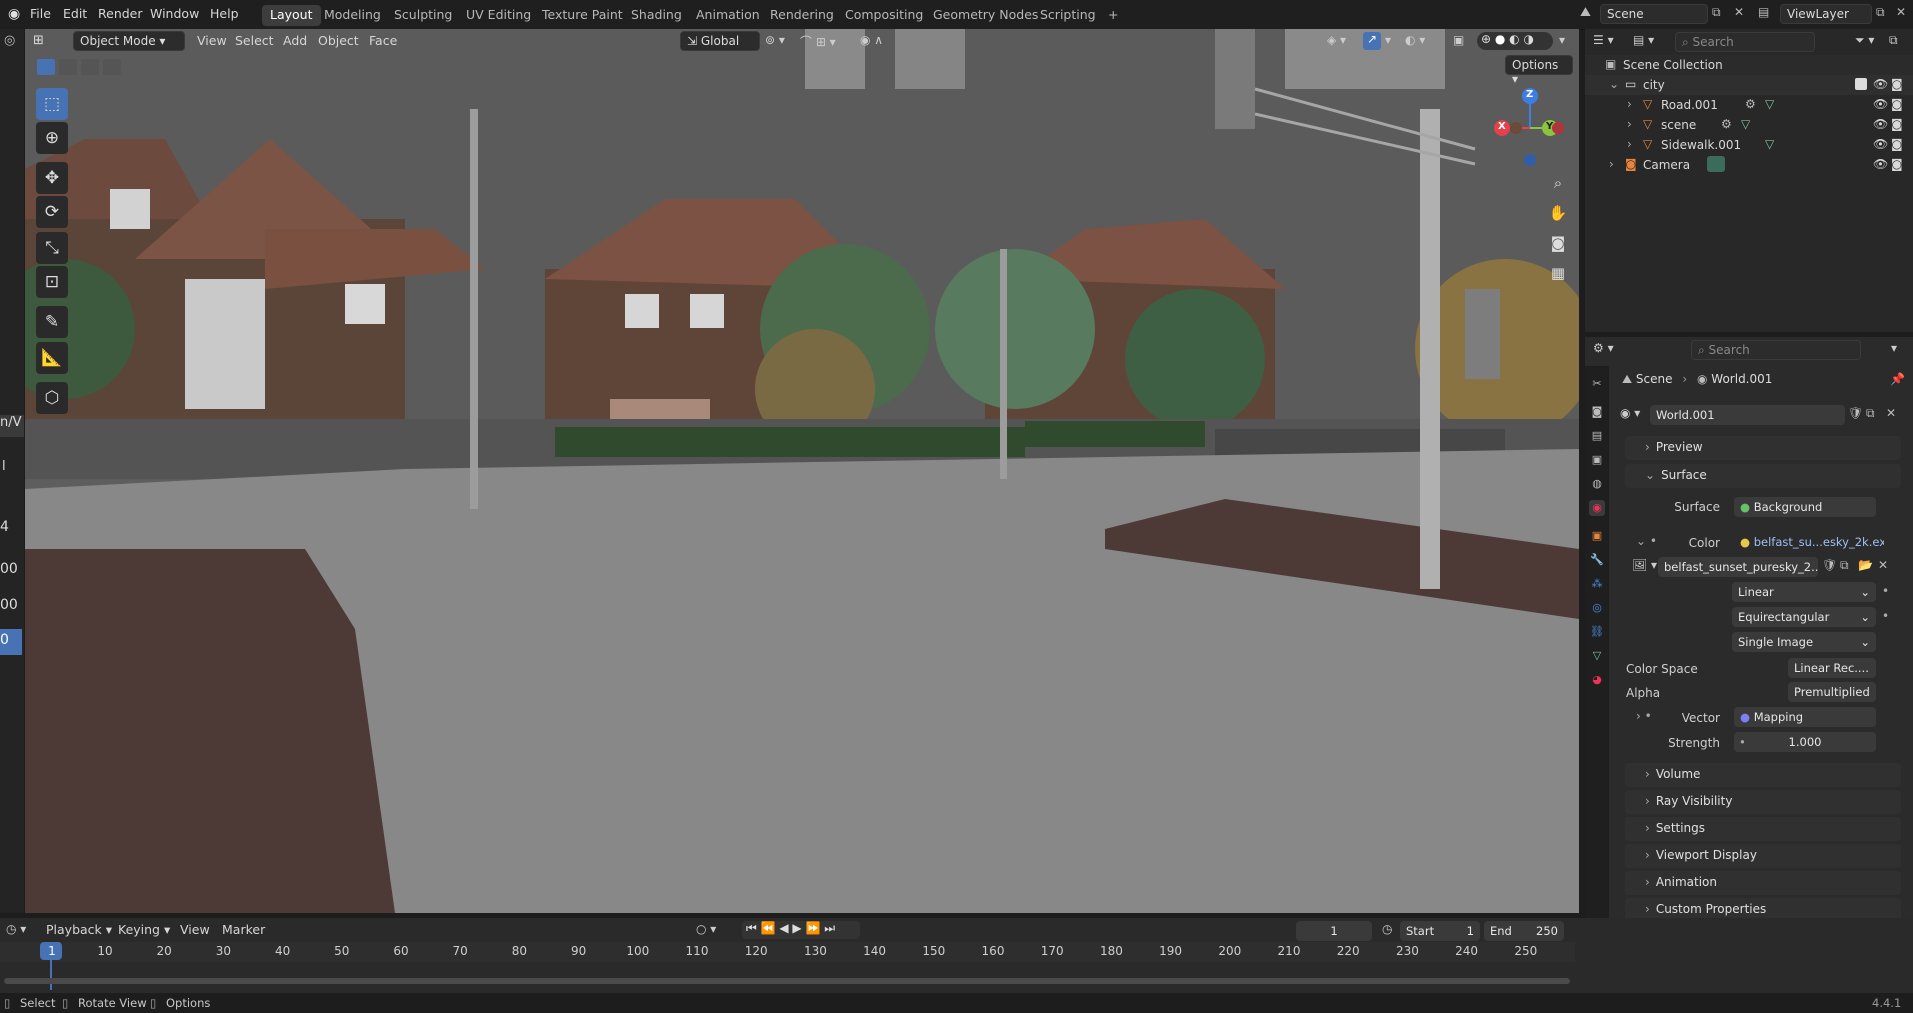 This screenshot has height=1013, width=1913. What do you see at coordinates (195, 929) in the screenshot?
I see `menu-view: View` at bounding box center [195, 929].